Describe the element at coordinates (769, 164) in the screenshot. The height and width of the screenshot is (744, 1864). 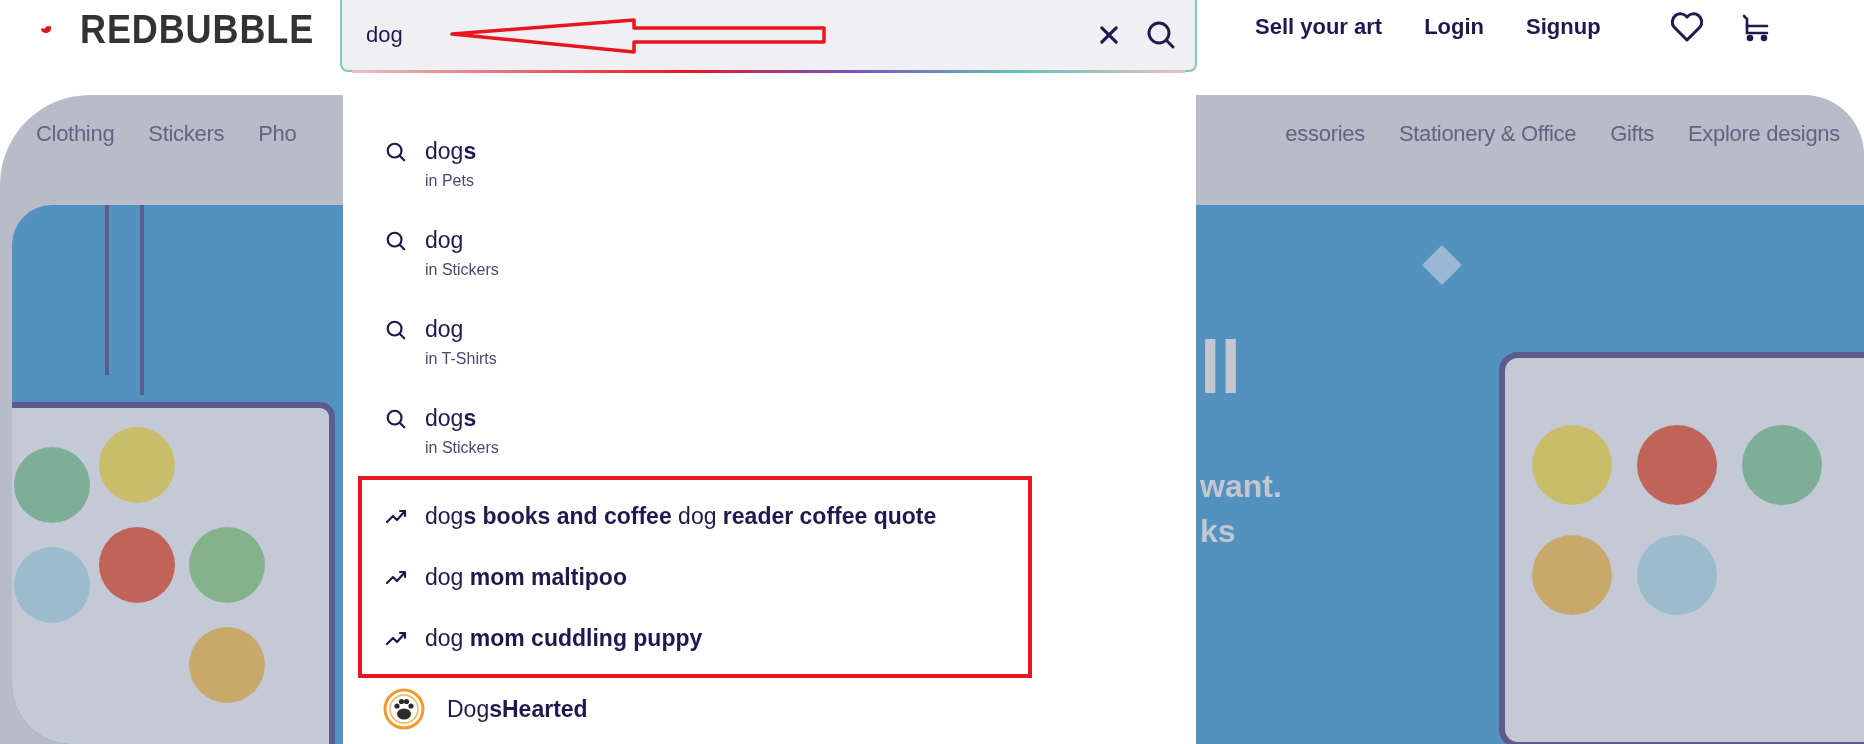
I see `search-suggestion: dogs in Pets` at that location.